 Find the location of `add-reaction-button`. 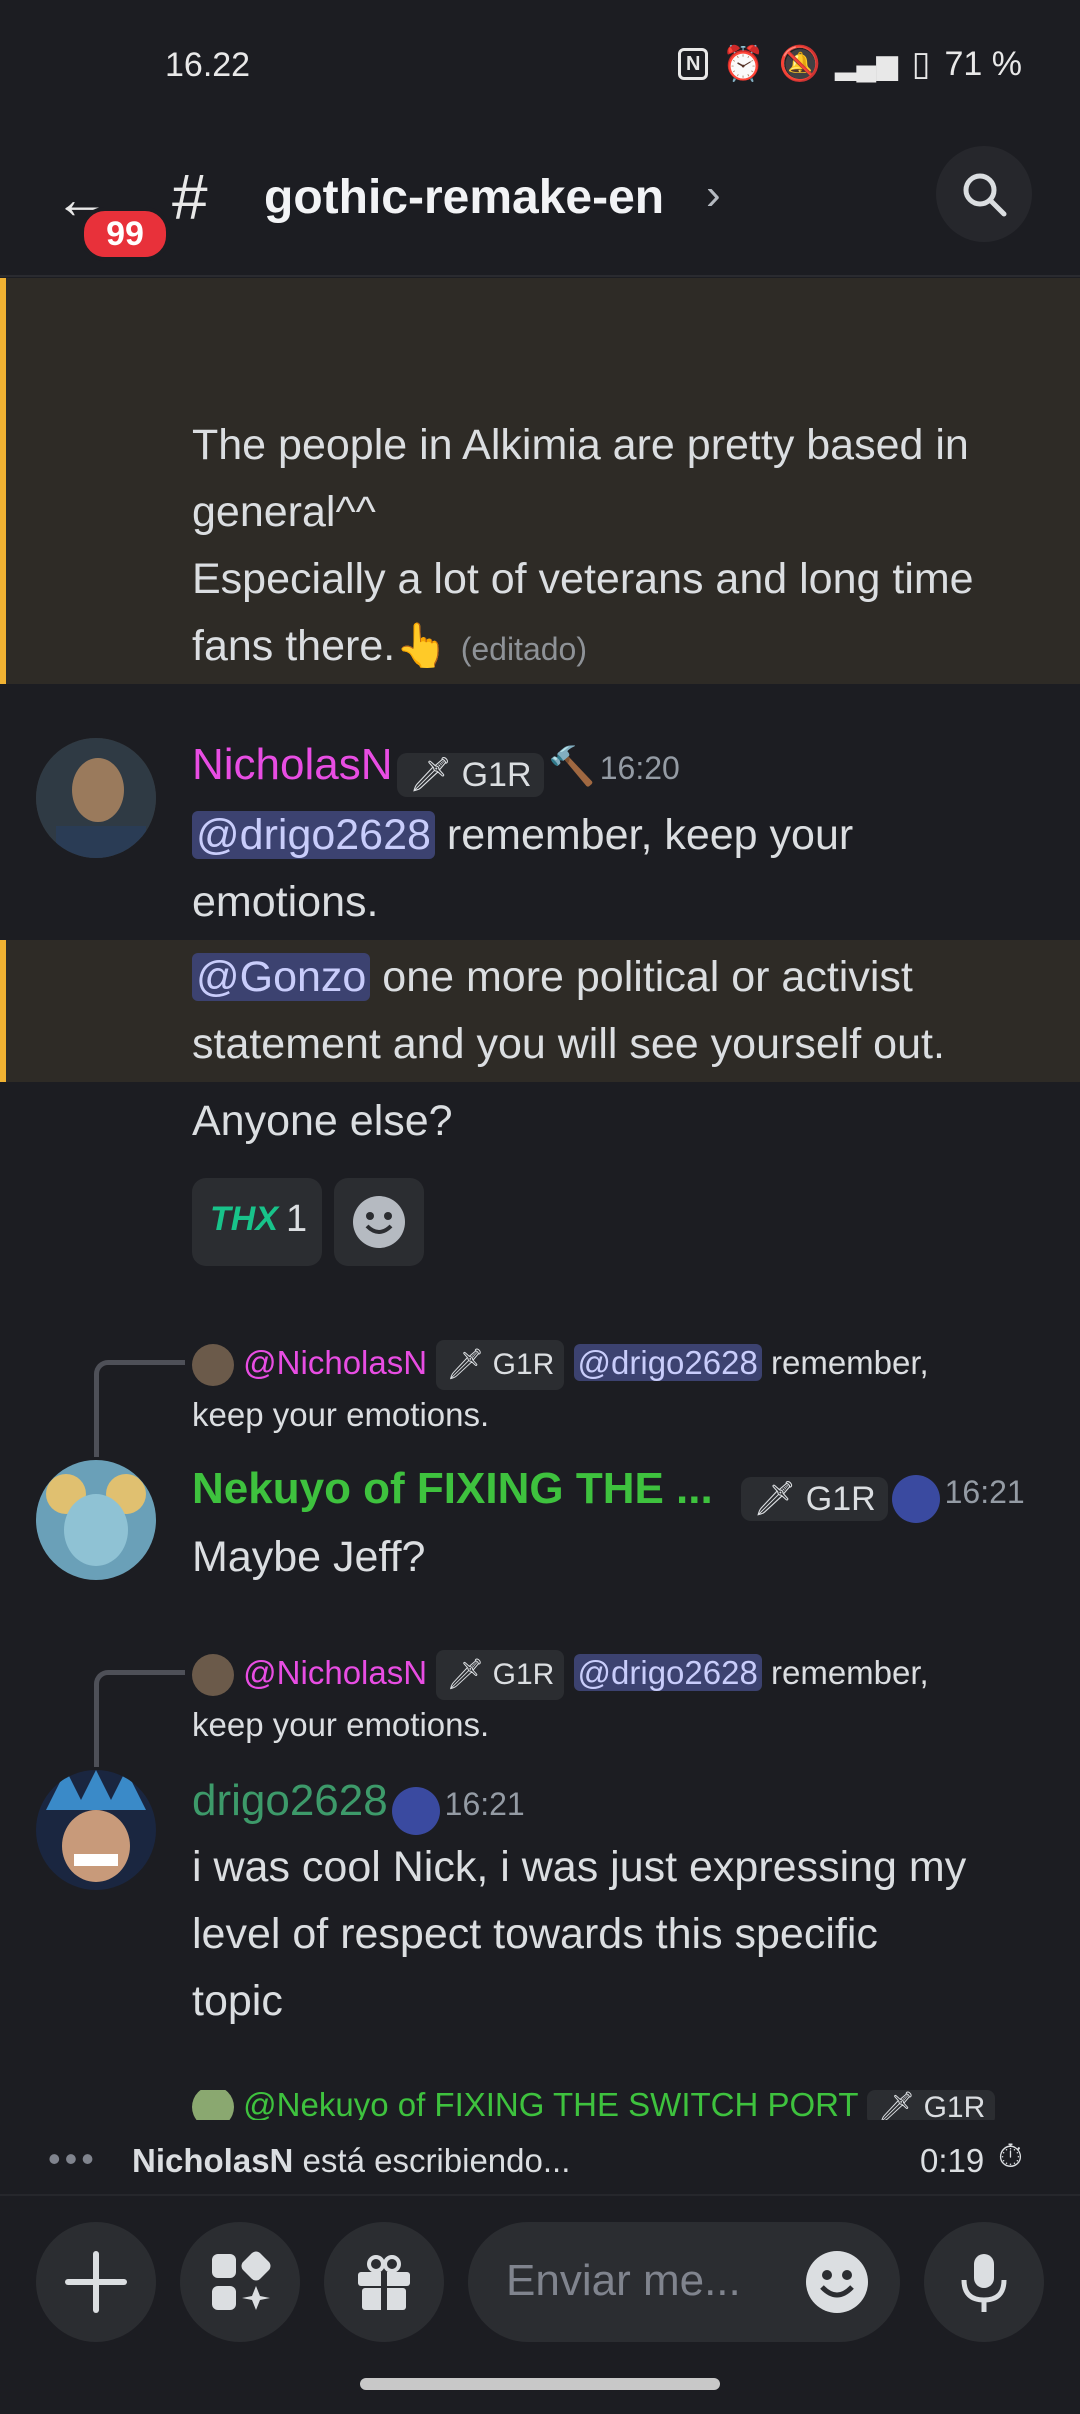

add-reaction-button is located at coordinates (379, 1222).